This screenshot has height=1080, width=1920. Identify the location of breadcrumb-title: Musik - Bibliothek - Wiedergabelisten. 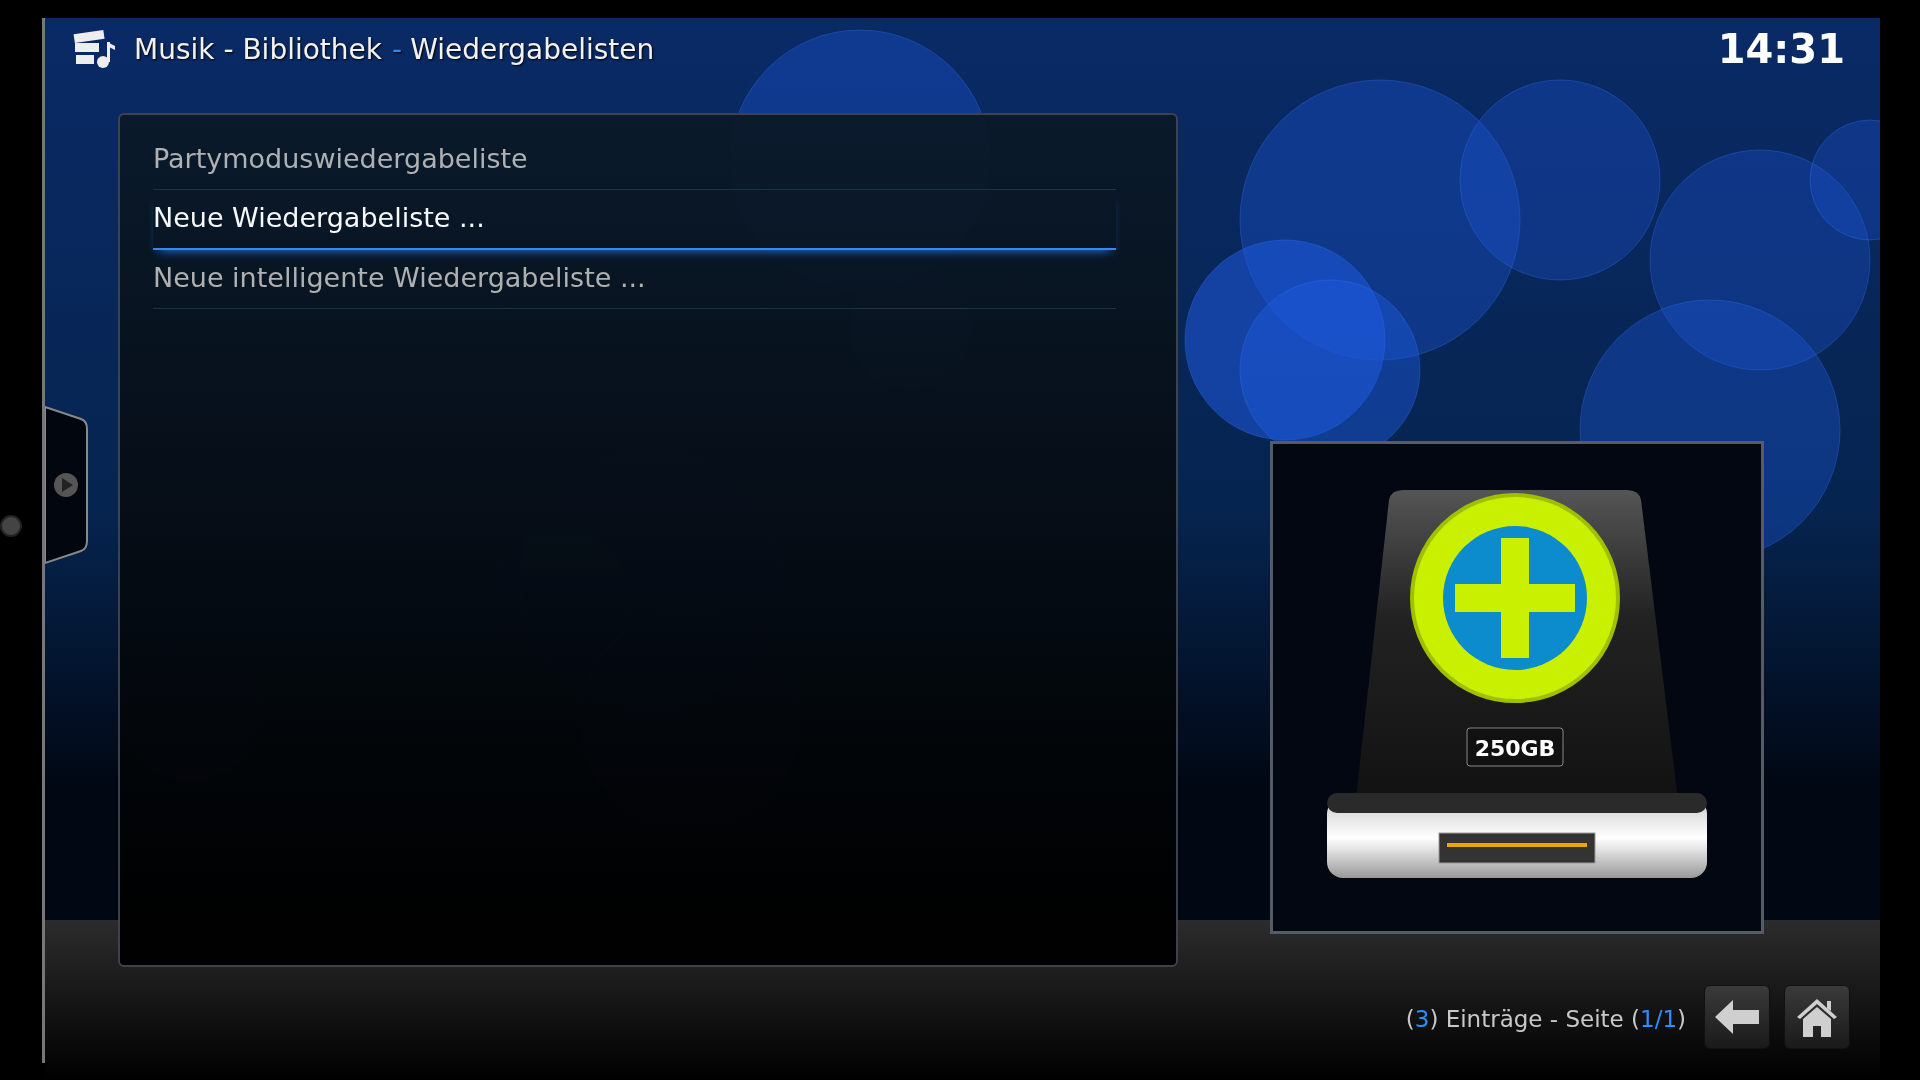
(394, 49).